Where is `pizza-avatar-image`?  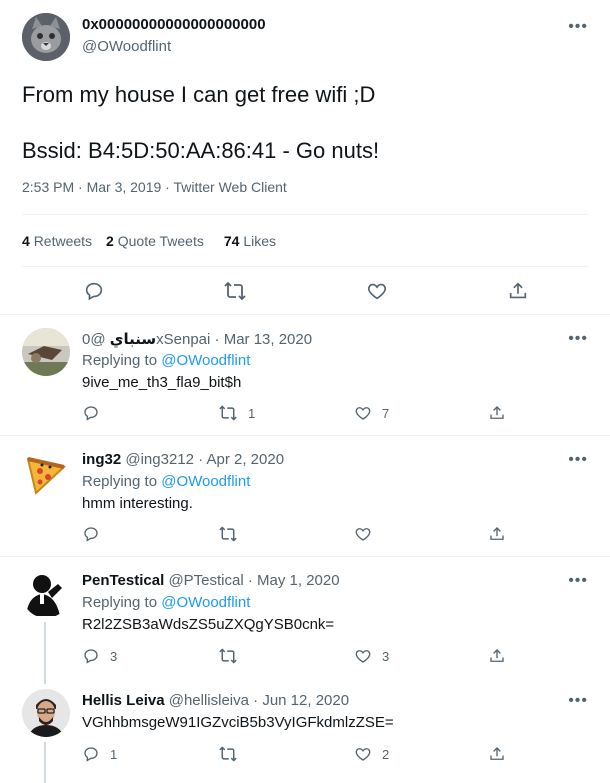 pizza-avatar-image is located at coordinates (46, 473).